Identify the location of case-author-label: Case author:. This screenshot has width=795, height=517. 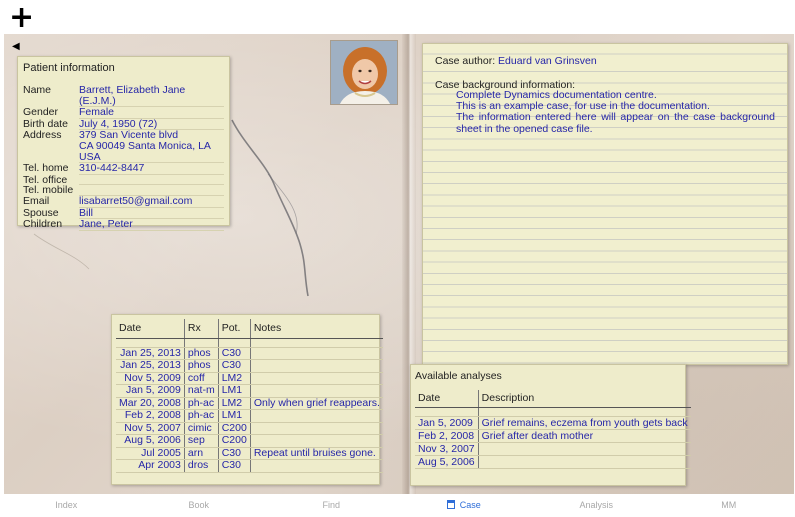
(465, 61).